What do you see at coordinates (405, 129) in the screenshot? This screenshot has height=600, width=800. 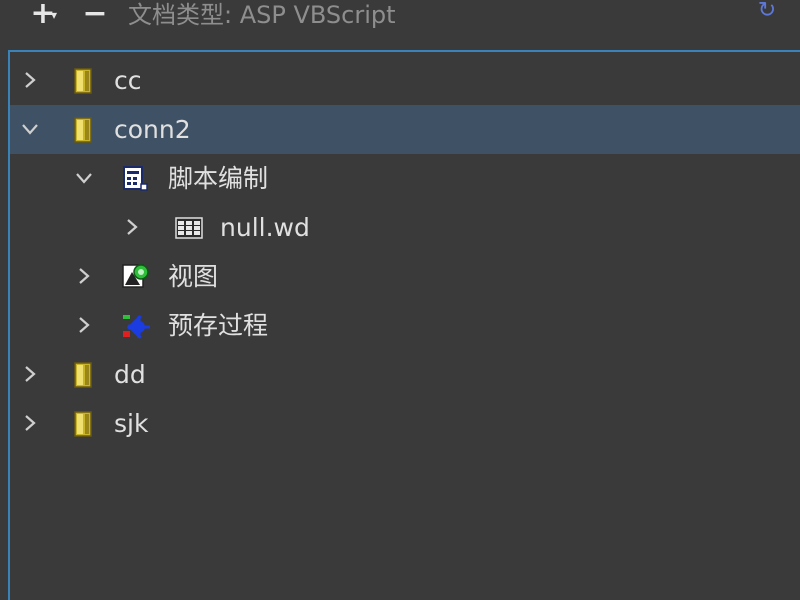 I see `tree-item-conn2: conn2` at bounding box center [405, 129].